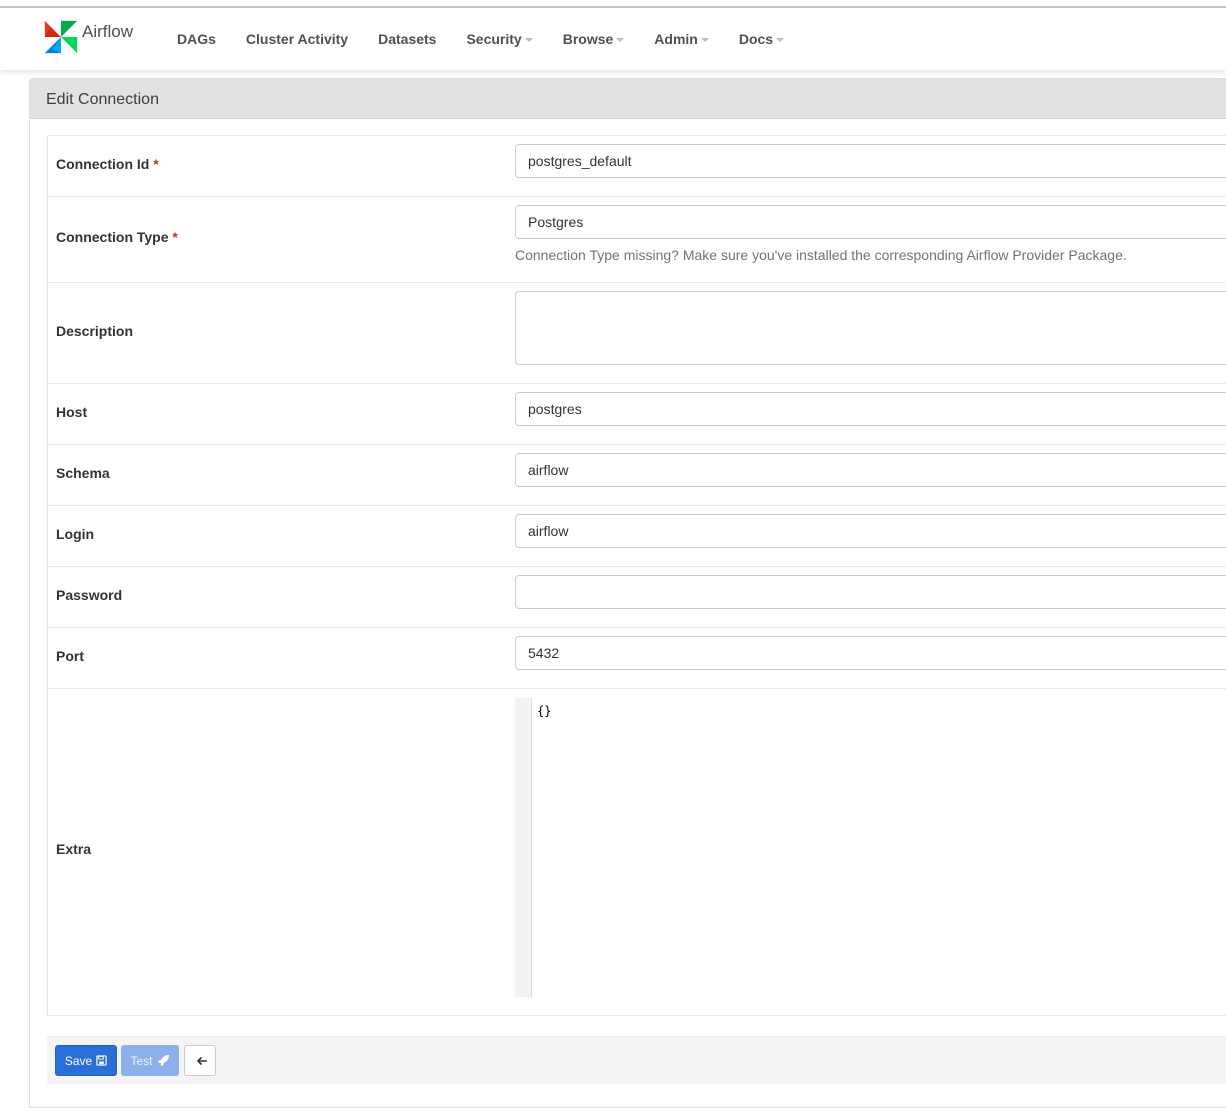 Image resolution: width=1226 pixels, height=1108 pixels. I want to click on connection-type-select: Postgres, so click(870, 222).